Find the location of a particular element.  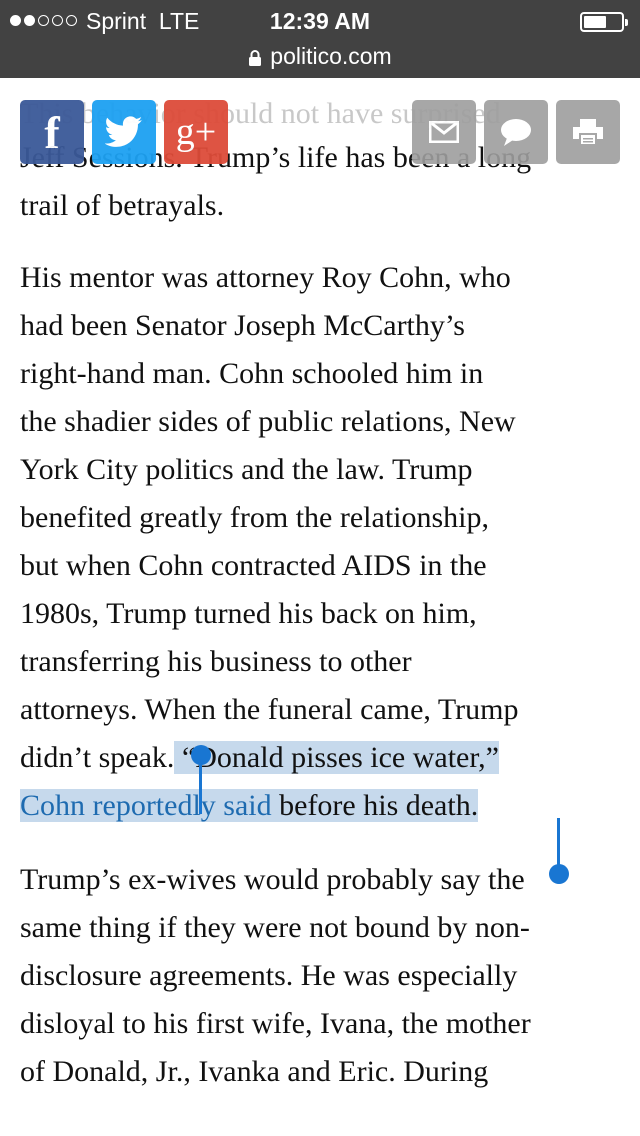

lock-icon is located at coordinates (255, 58).